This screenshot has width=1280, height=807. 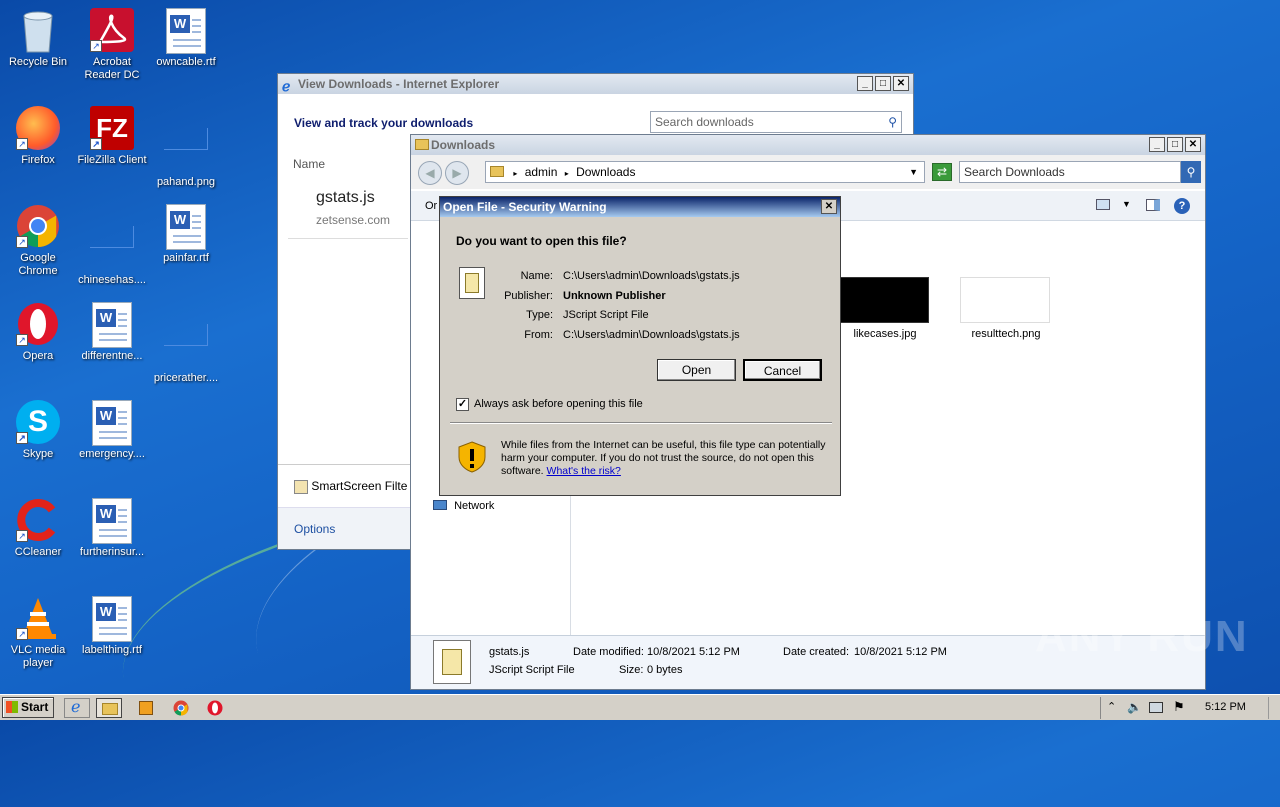 What do you see at coordinates (651, 276) in the screenshot?
I see `name-value: C:\Users\admin\Downloads\gstats.js` at bounding box center [651, 276].